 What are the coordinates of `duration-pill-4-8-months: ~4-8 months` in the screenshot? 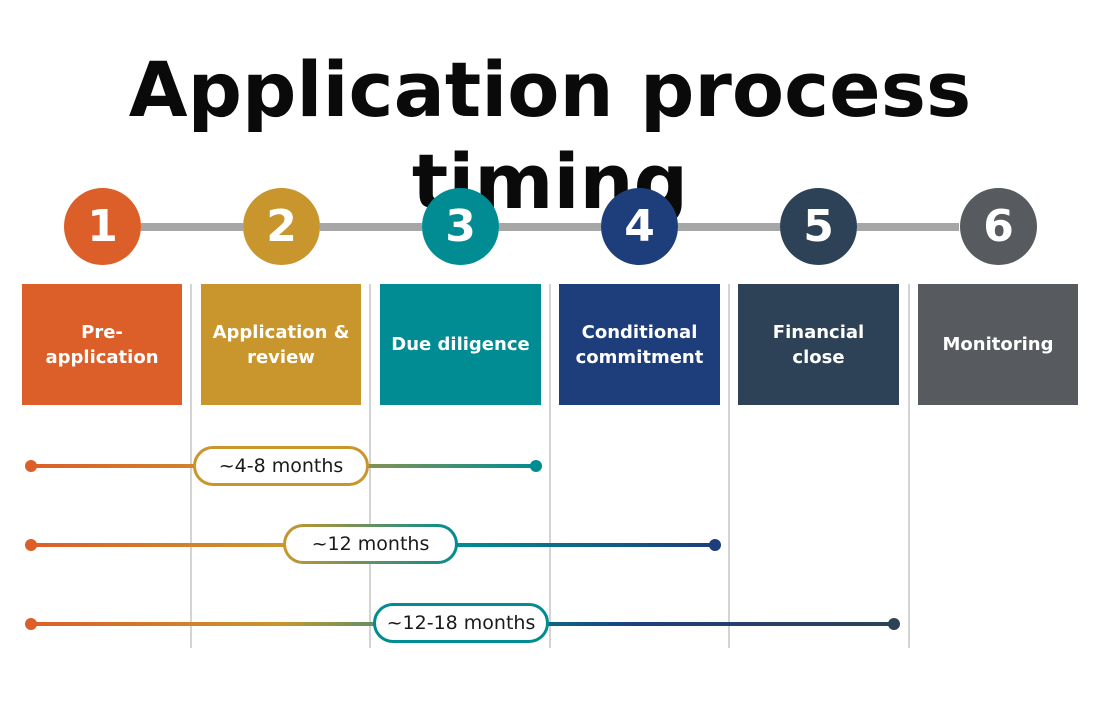 It's located at (281, 466).